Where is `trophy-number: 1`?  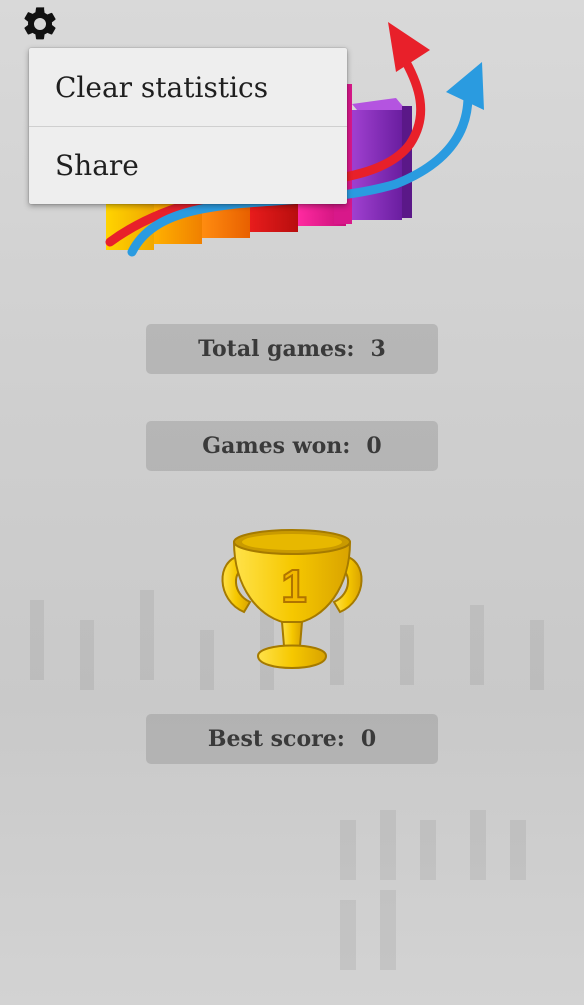 trophy-number: 1 is located at coordinates (294, 586).